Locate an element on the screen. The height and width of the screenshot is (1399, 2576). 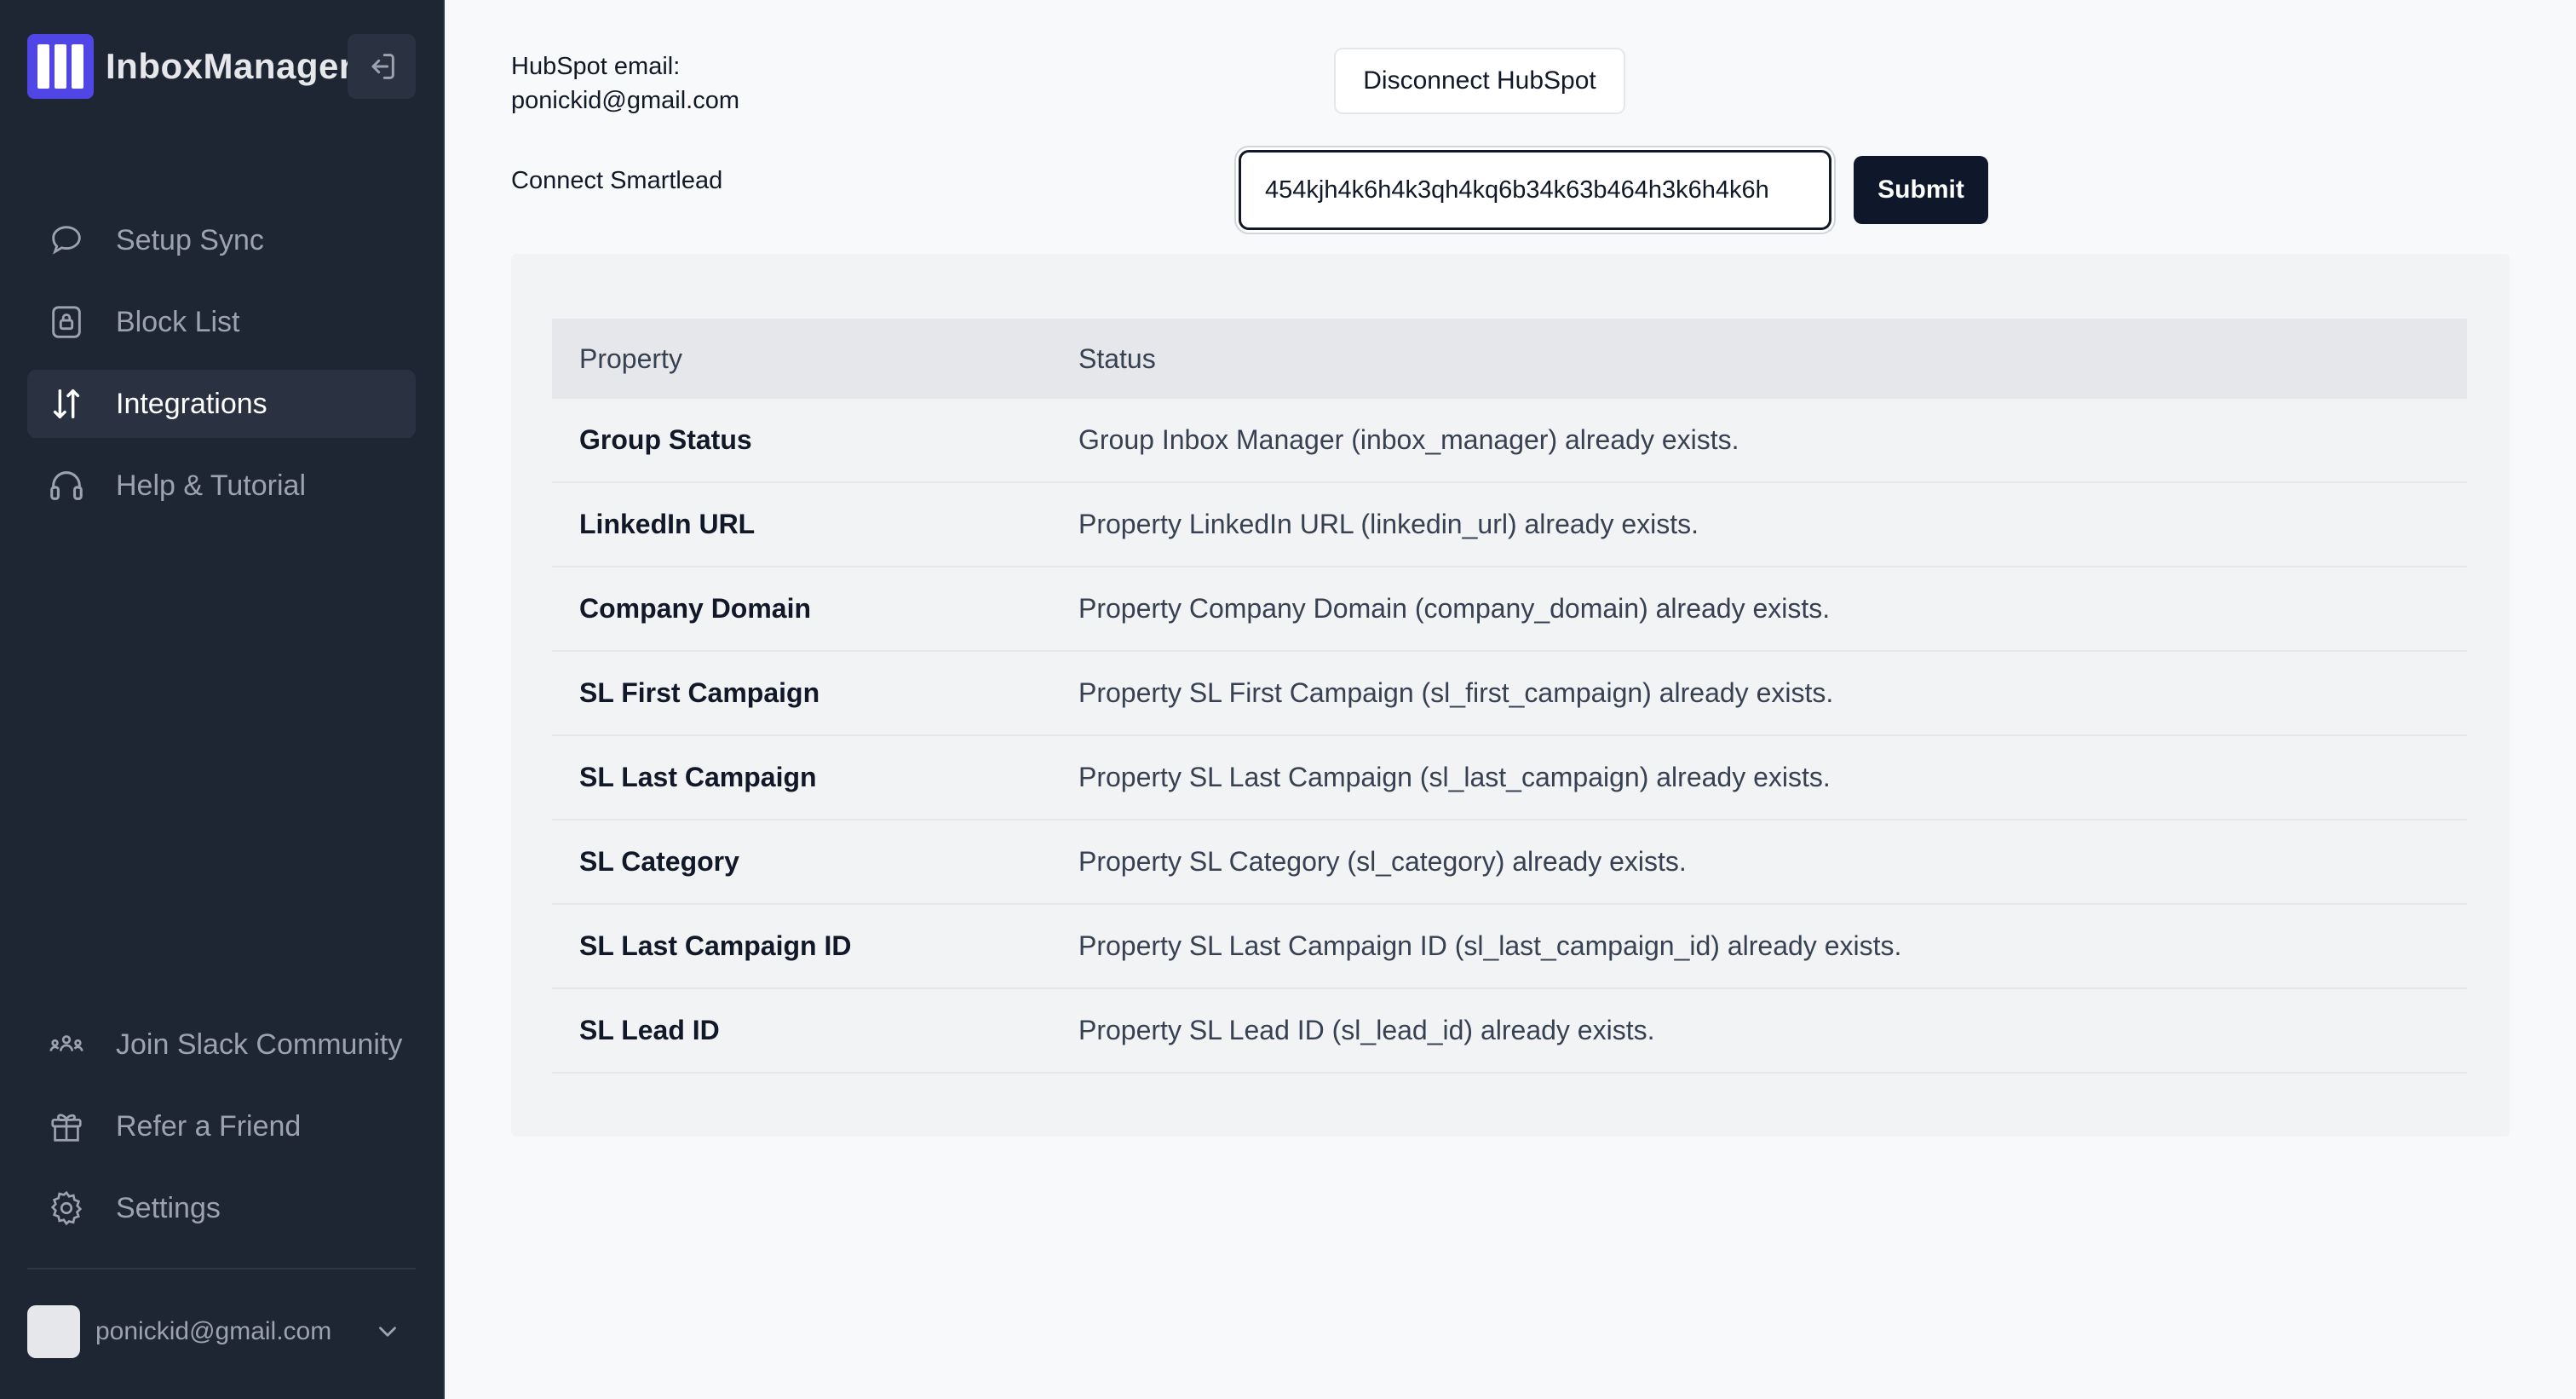
account-email: ponickid@gmail.com is located at coordinates (214, 1331).